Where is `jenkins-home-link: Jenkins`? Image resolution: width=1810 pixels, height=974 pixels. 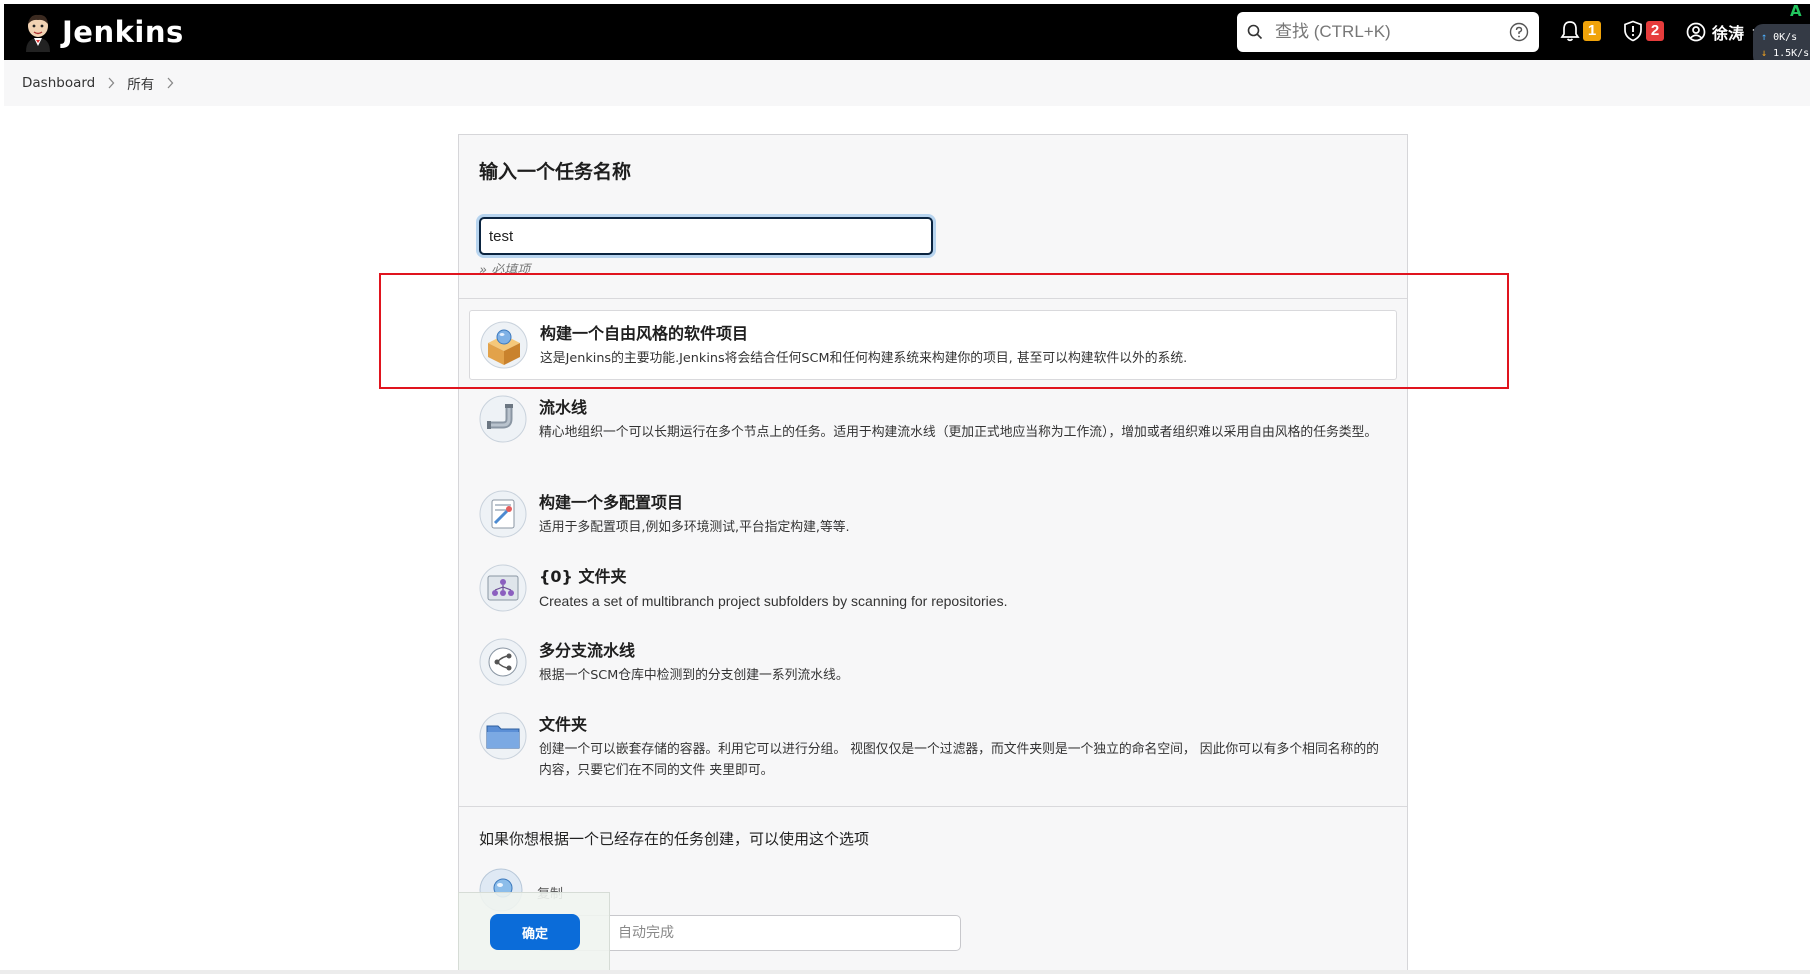
jenkins-home-link: Jenkins is located at coordinates (103, 32).